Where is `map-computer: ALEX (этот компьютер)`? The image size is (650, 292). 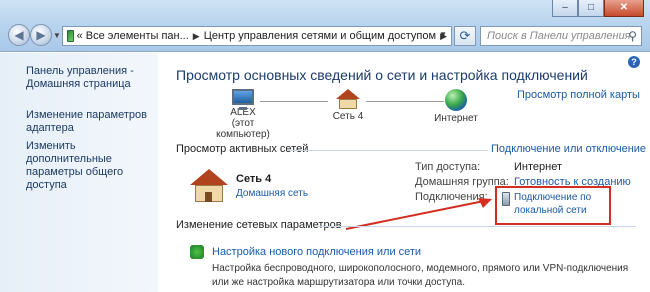
map-computer: ALEX (этот компьютер) is located at coordinates (243, 114).